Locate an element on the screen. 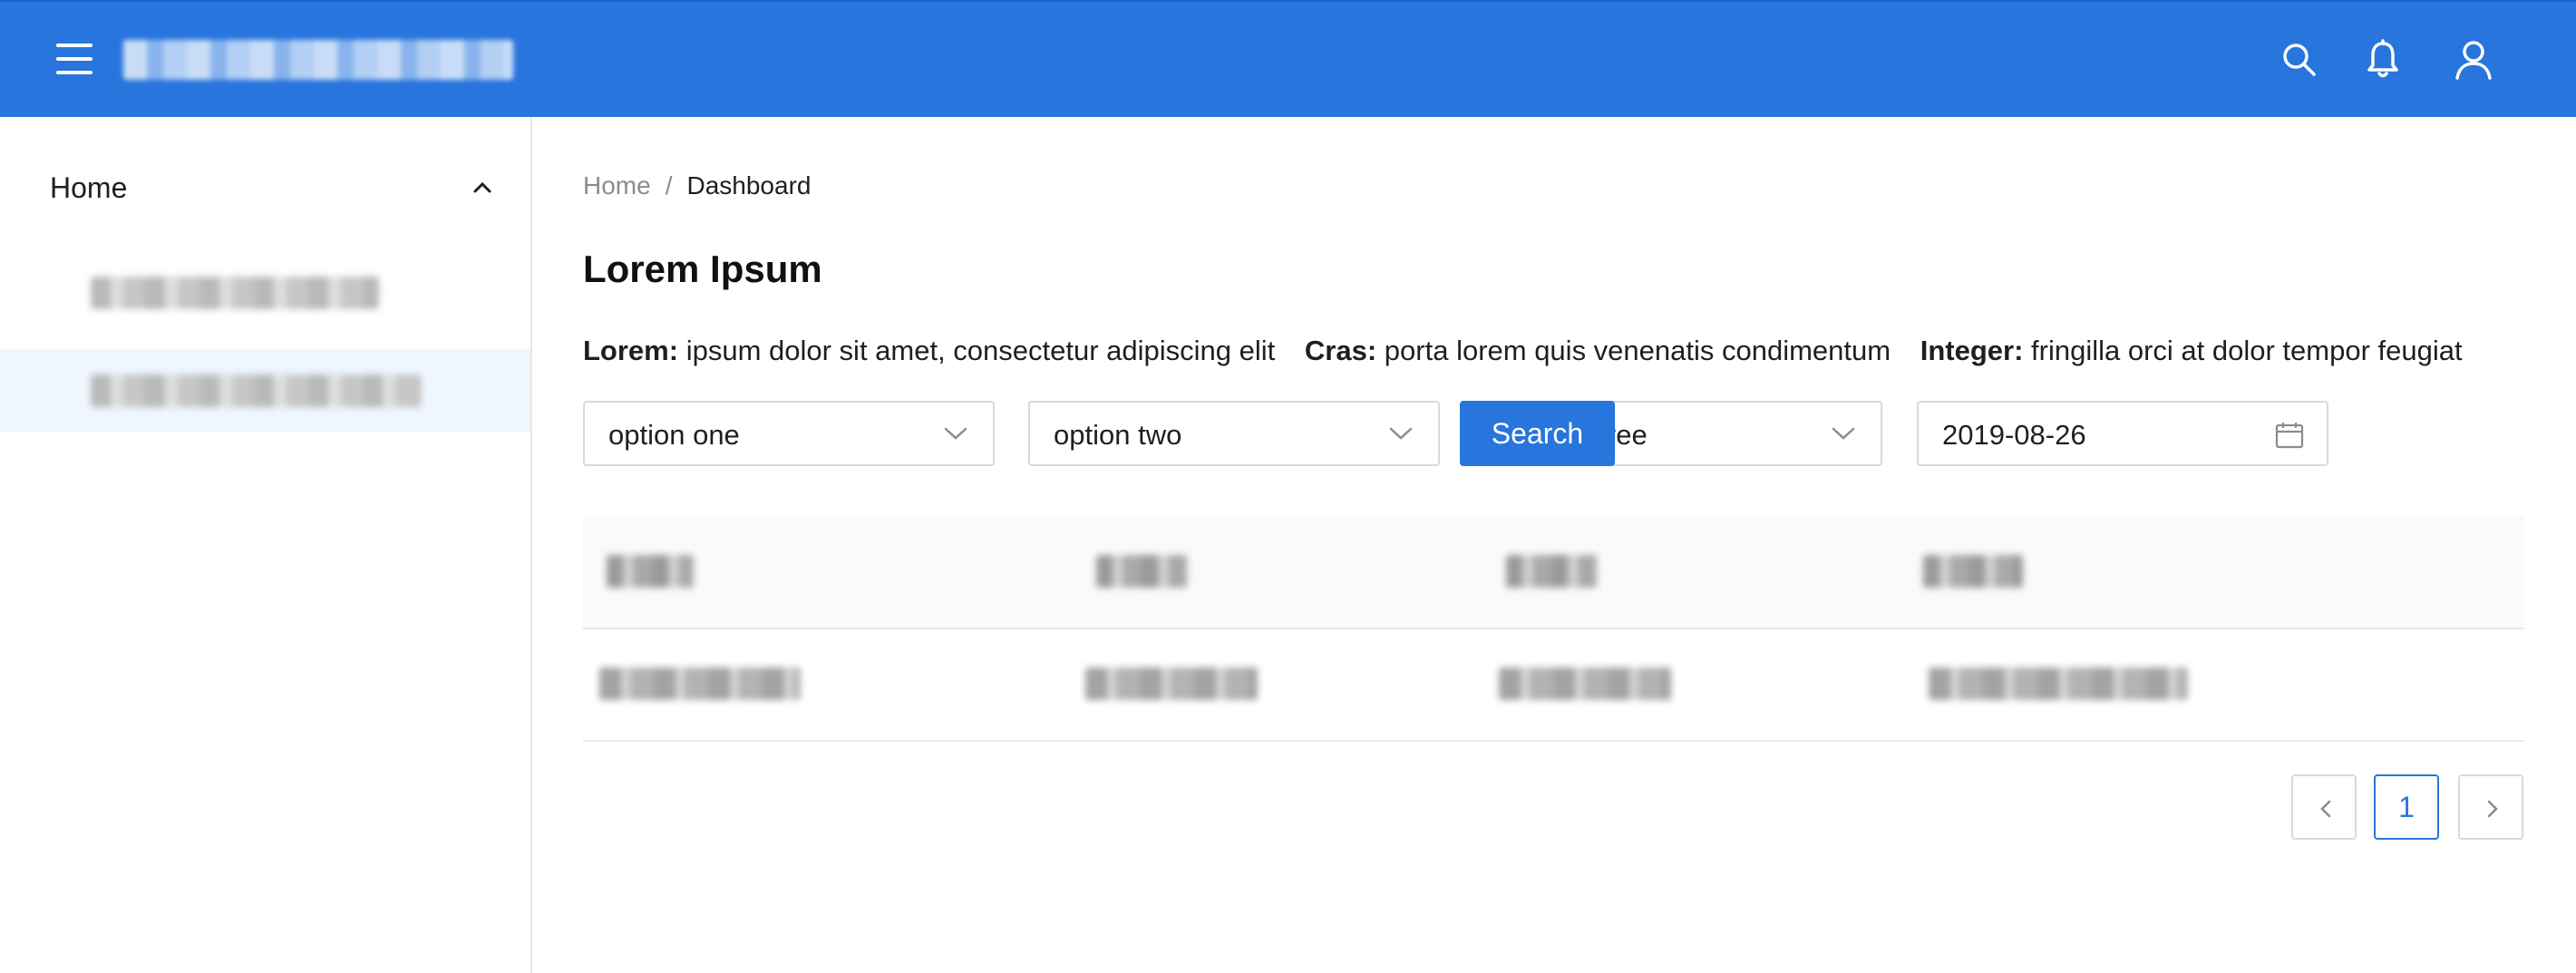 This screenshot has width=2576, height=973. sidebar-item-home: Home is located at coordinates (88, 188).